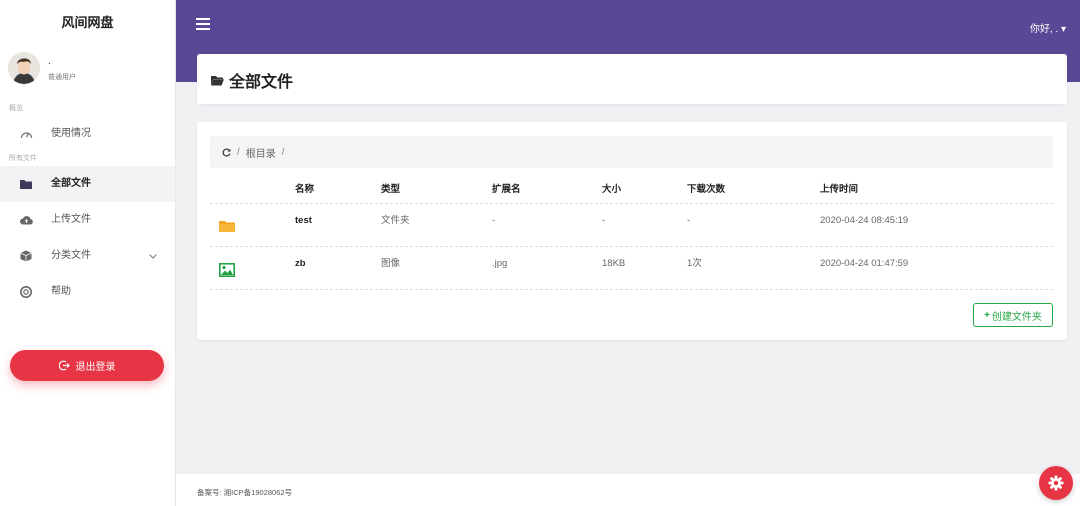  I want to click on sidebar-item-label: 上传文件, so click(71, 219).